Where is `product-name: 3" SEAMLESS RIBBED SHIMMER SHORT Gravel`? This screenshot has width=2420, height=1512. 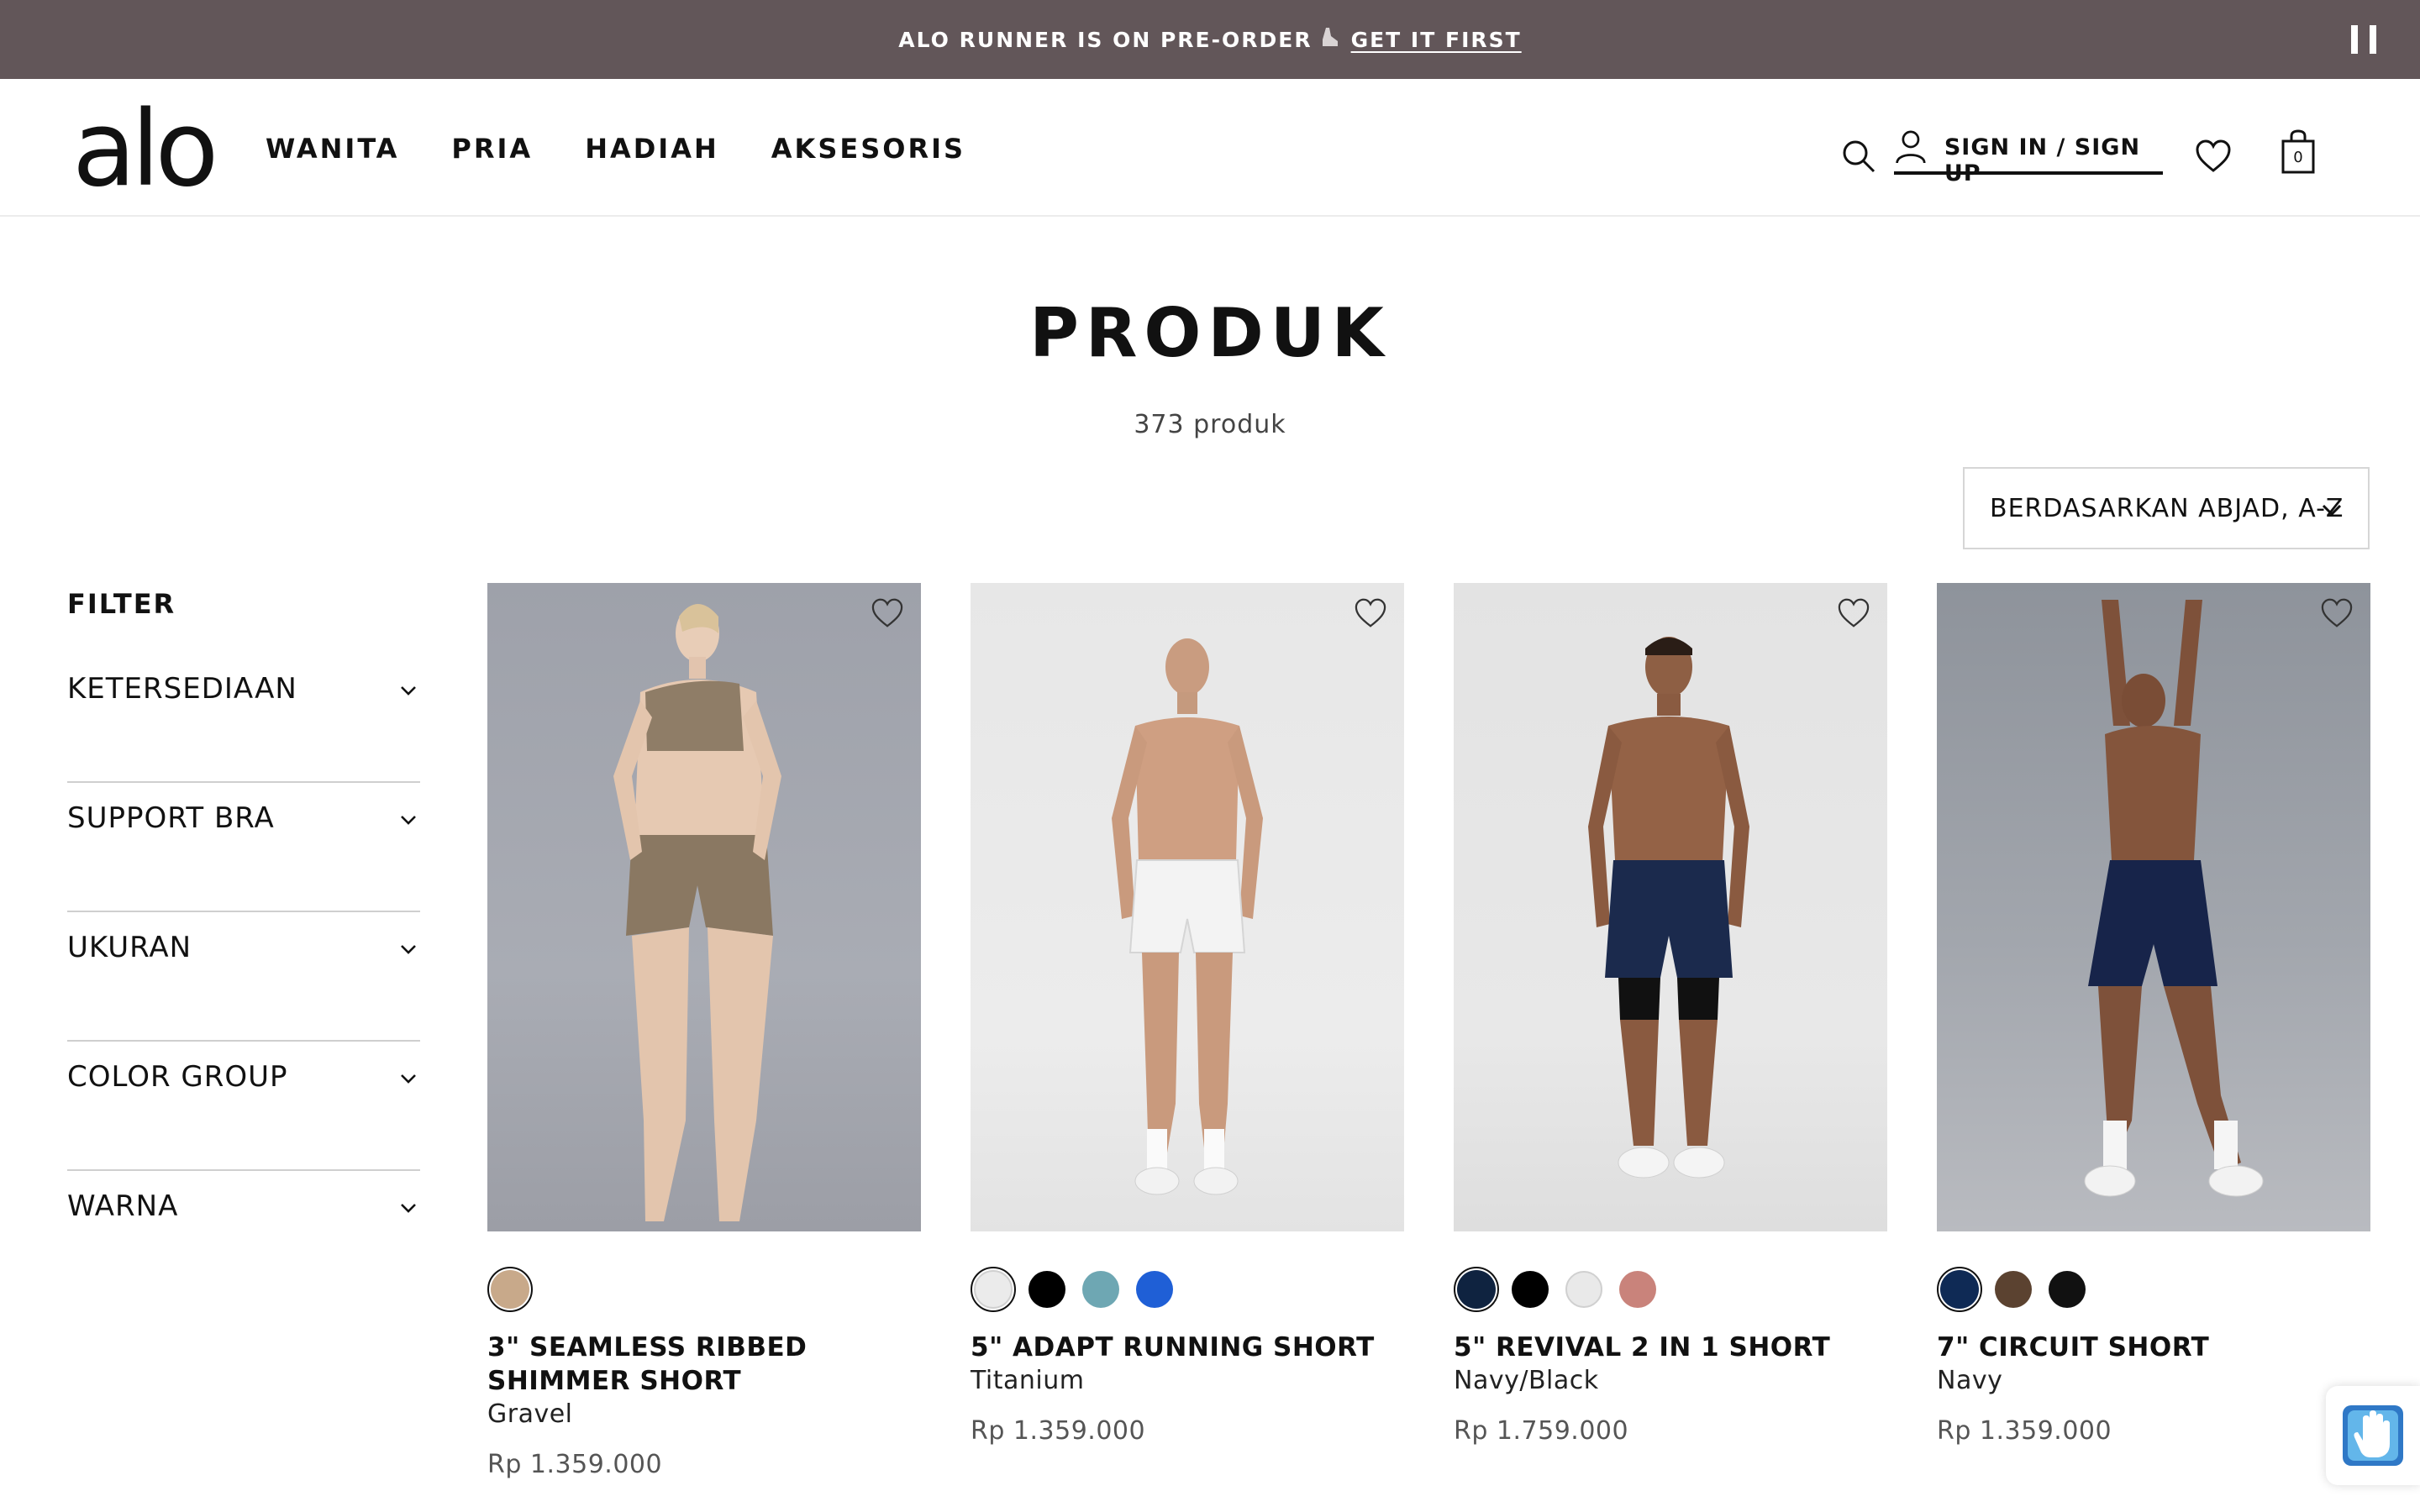
product-name: 3" SEAMLESS RIBBED SHIMMER SHORT Gravel is located at coordinates (704, 1381).